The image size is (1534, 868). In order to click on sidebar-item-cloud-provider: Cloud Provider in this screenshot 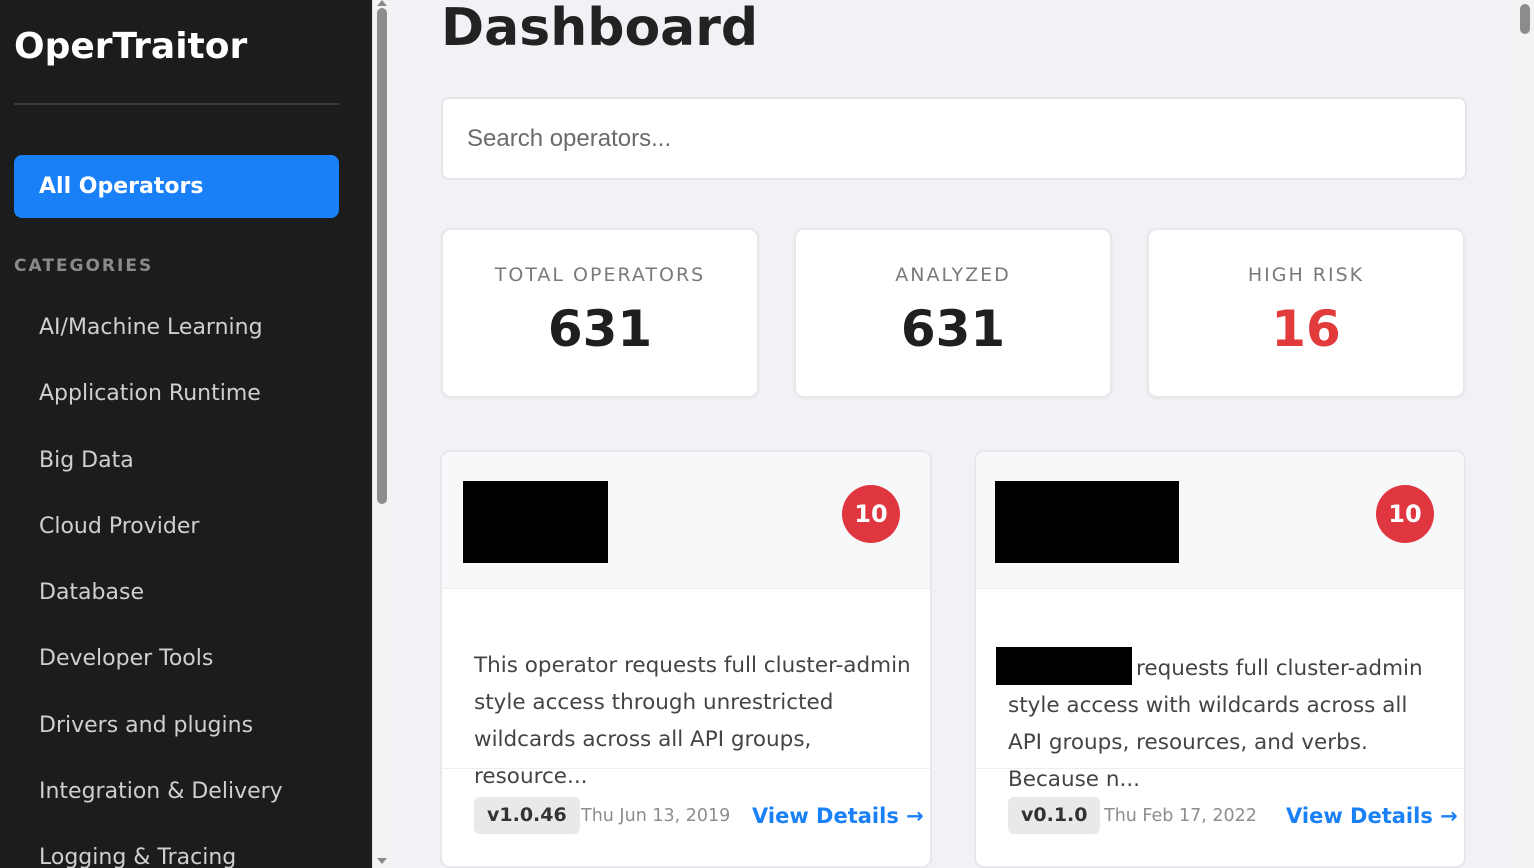, I will do `click(161, 538)`.